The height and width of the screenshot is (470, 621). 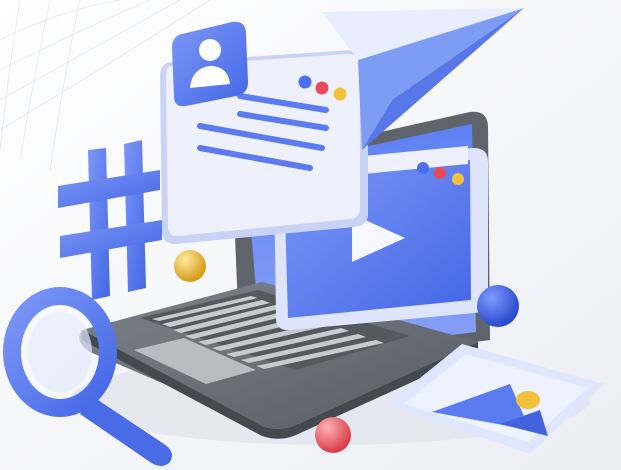 What do you see at coordinates (210, 64) in the screenshot?
I see `user-icon` at bounding box center [210, 64].